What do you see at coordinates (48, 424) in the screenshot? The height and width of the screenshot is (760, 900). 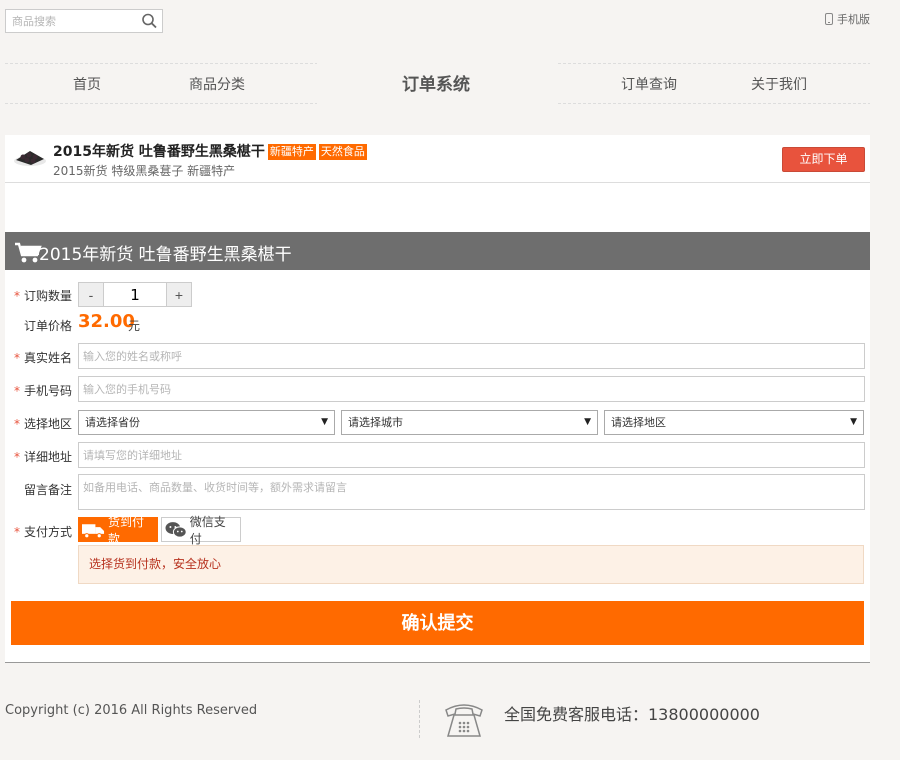 I see `region-label-text: 选择地区` at bounding box center [48, 424].